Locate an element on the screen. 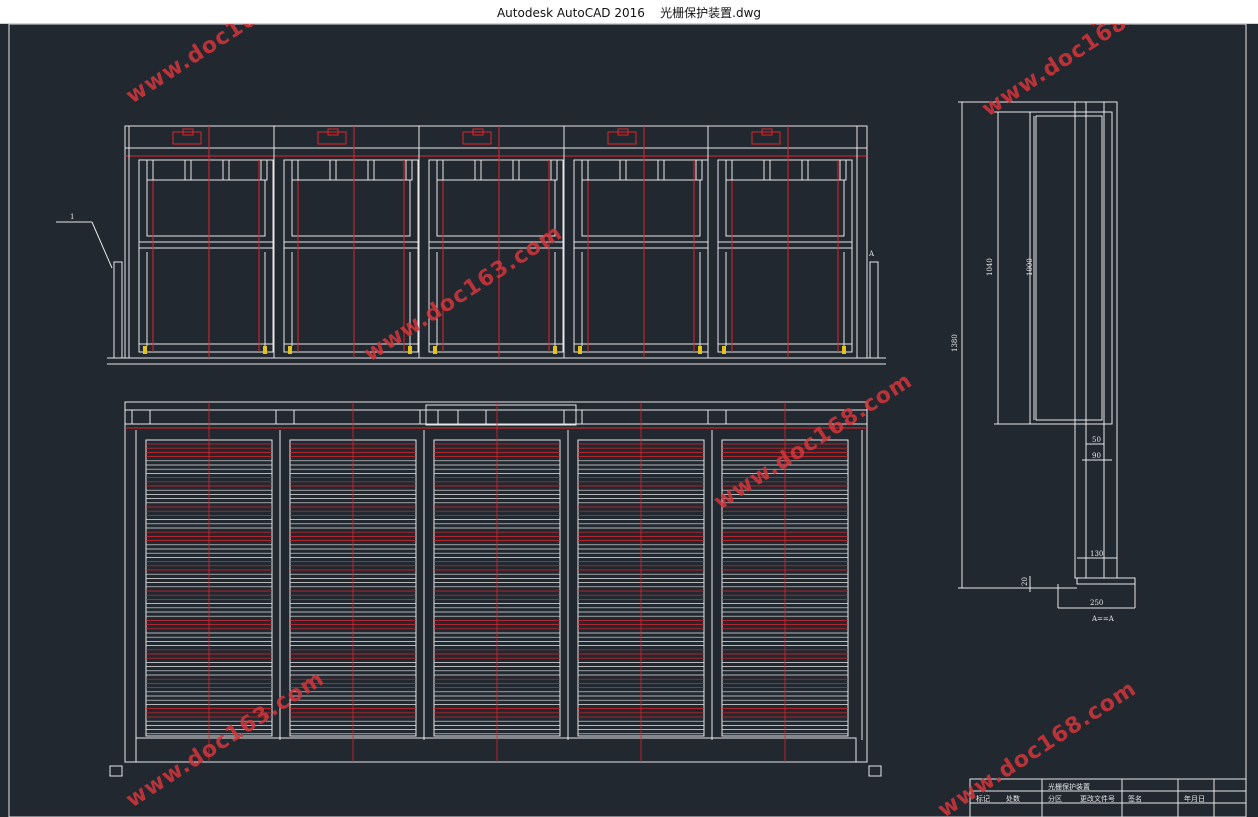 This screenshot has height=817, width=1258. section-mark: A is located at coordinates (871, 254).